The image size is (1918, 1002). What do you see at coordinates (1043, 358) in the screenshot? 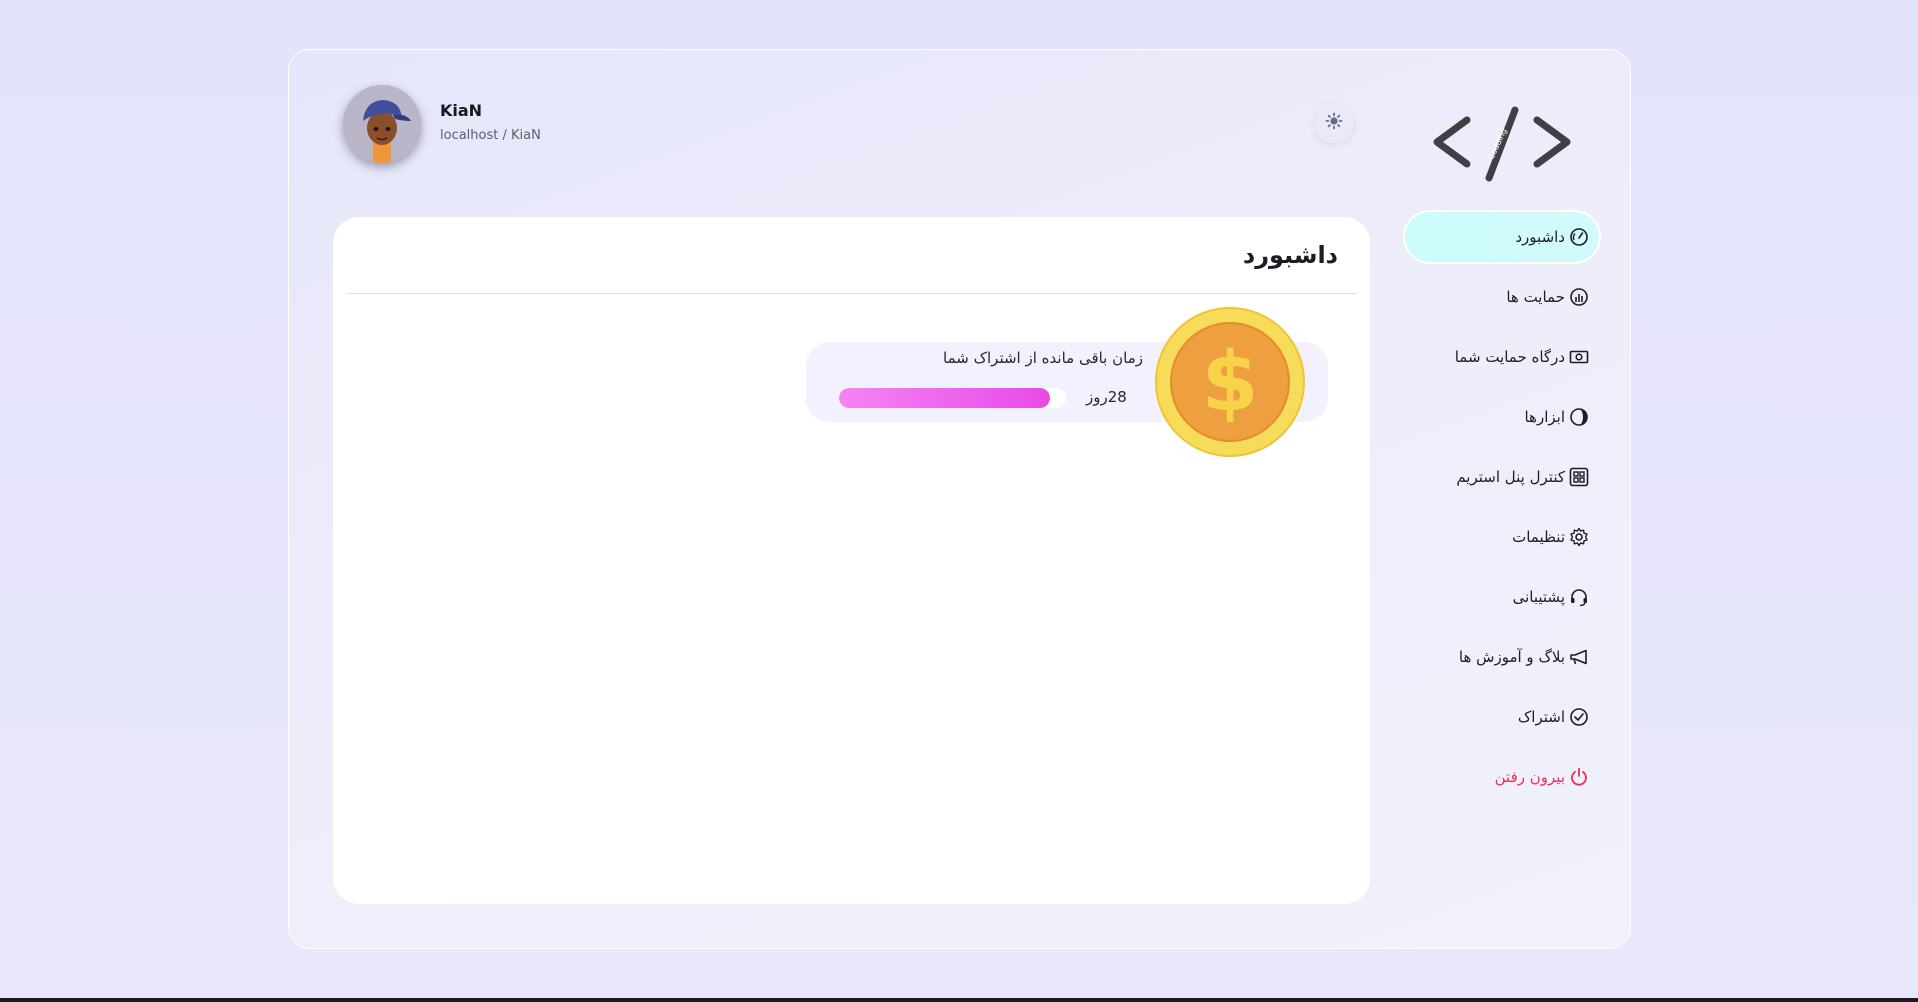
I see `subscription-title: زمان باقی مانده از اشتراک شما` at bounding box center [1043, 358].